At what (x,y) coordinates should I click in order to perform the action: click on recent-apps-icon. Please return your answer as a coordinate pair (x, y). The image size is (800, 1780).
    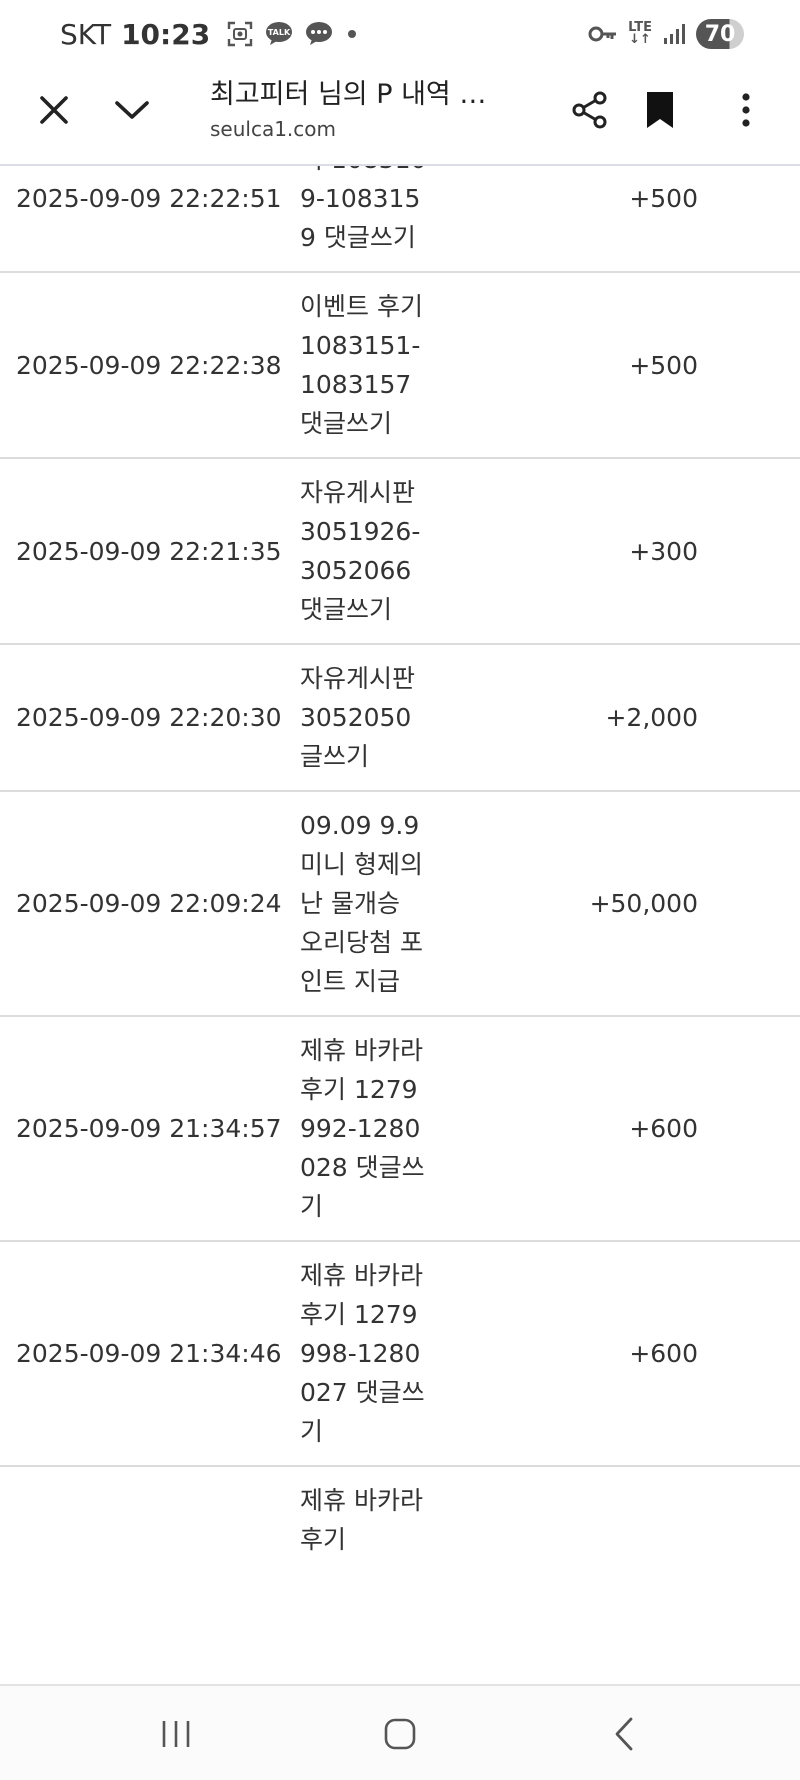
    Looking at the image, I should click on (176, 1734).